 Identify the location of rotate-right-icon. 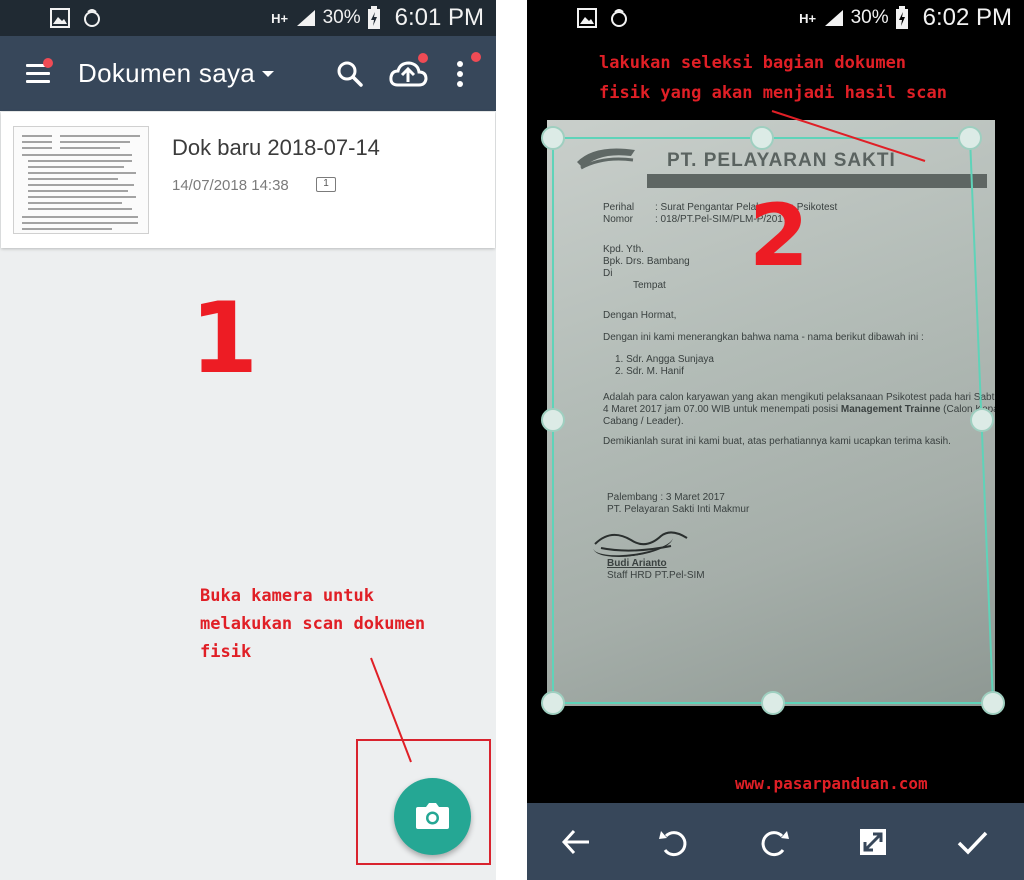
(775, 844).